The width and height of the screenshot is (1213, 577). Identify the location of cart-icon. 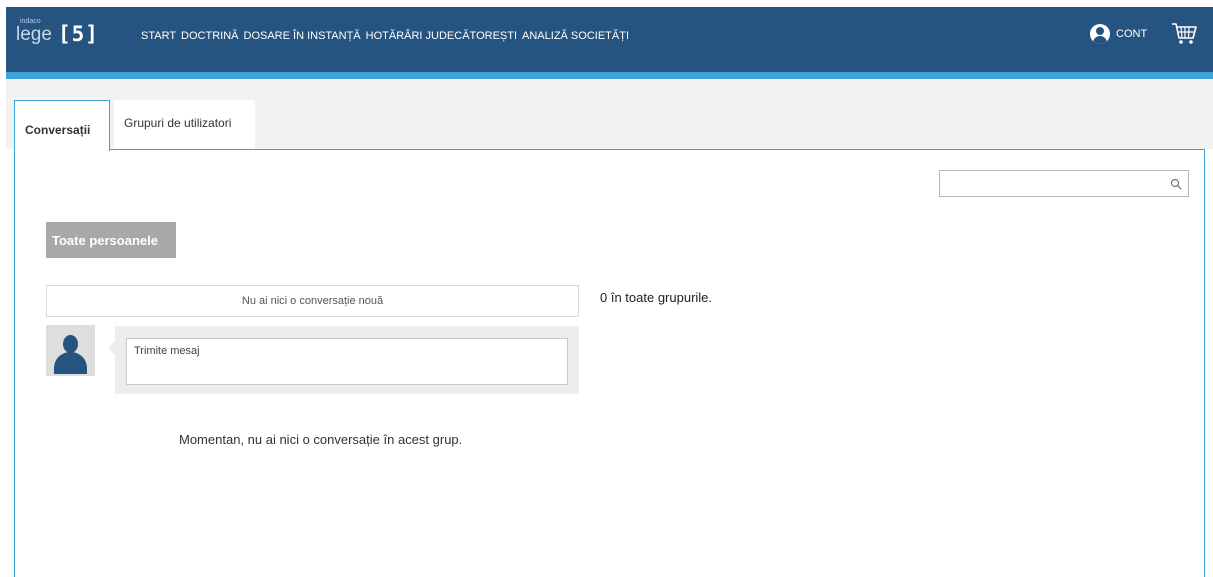
(1184, 34).